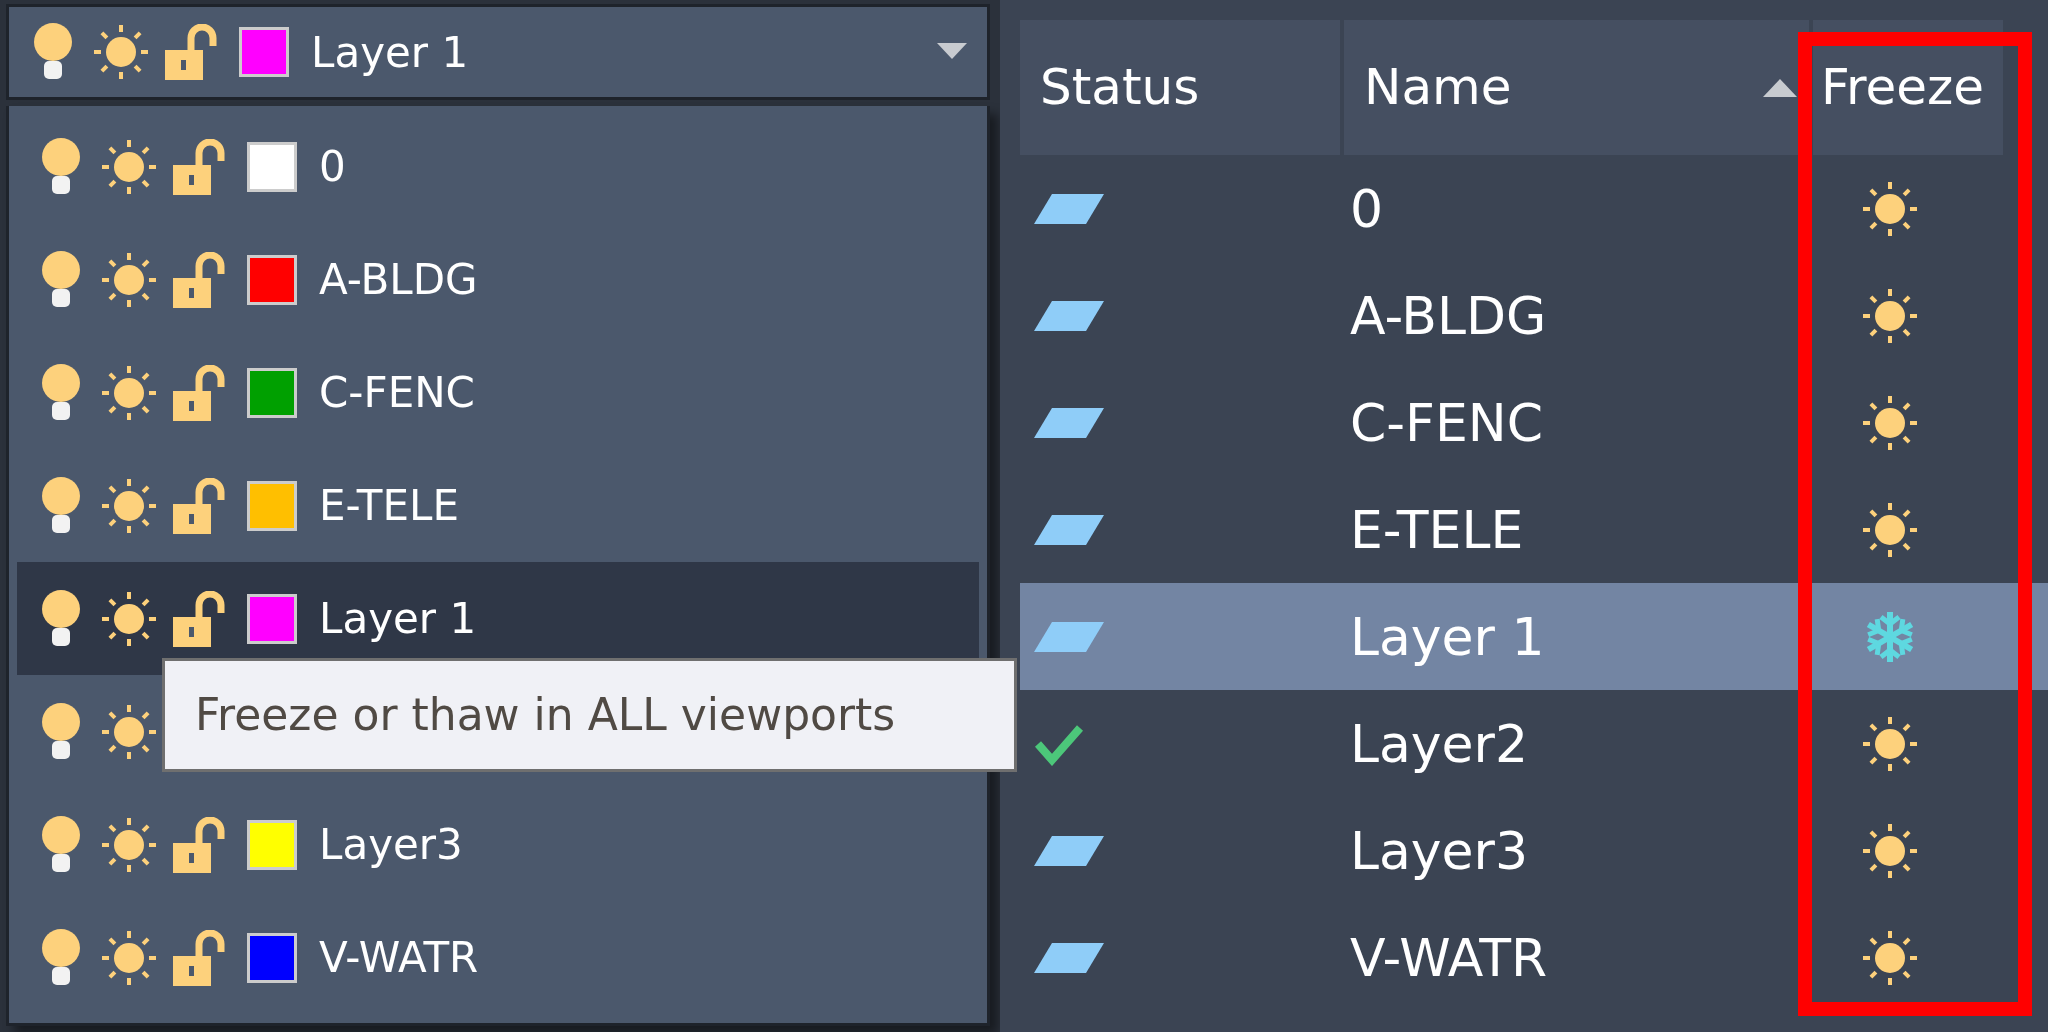 The image size is (2048, 1032). I want to click on table-cell-text: C-FENC, so click(1447, 423).